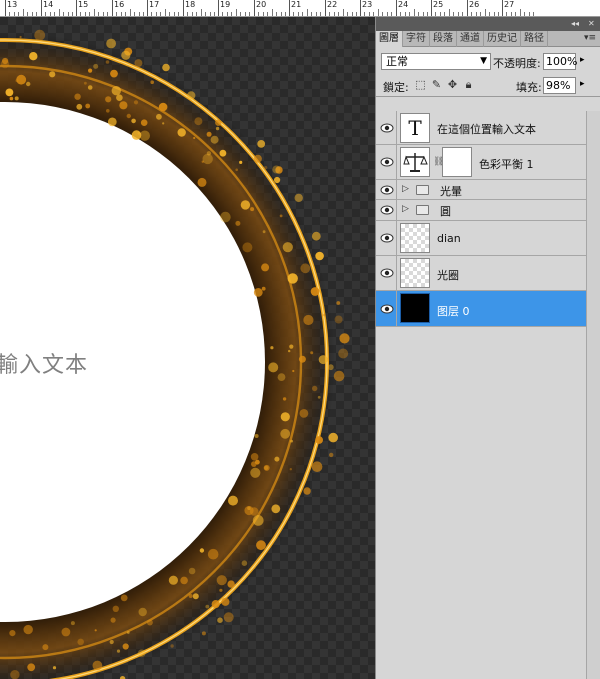 The width and height of the screenshot is (600, 679). I want to click on tab-channels: 通道, so click(470, 39).